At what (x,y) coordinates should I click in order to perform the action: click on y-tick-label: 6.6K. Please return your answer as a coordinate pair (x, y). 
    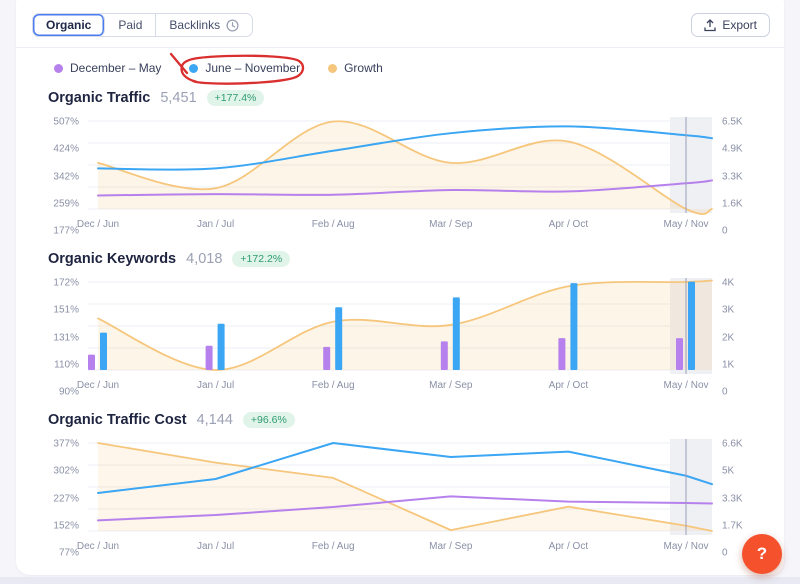
    Looking at the image, I should click on (732, 444).